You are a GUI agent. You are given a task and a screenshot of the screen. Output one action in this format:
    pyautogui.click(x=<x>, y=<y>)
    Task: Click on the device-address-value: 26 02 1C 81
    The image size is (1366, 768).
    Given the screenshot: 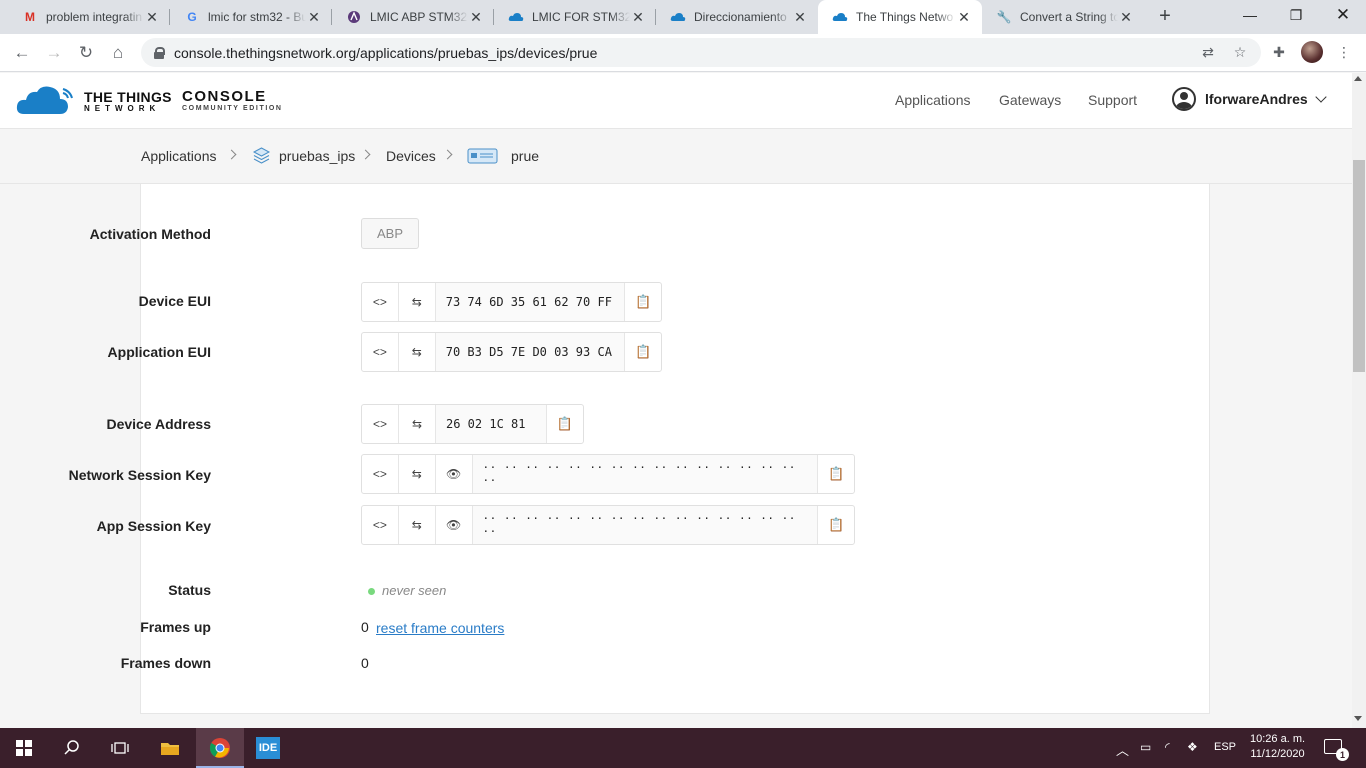 What is the action you would take?
    pyautogui.click(x=491, y=424)
    